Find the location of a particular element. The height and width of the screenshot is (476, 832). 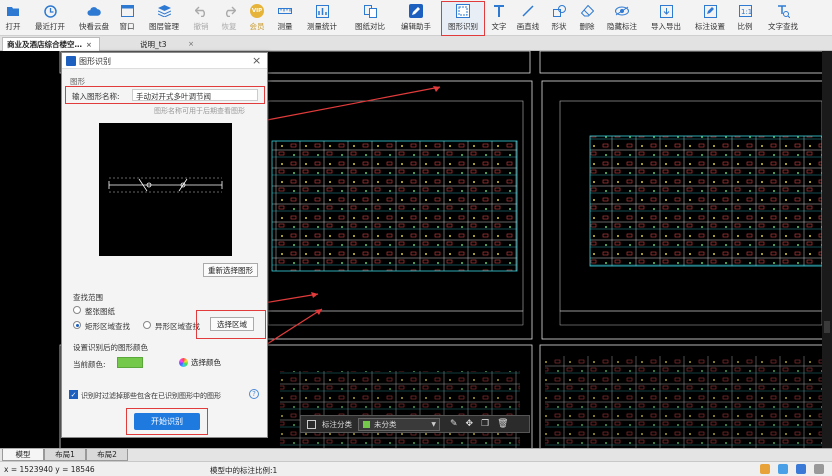

scope-radio-rect is located at coordinates (77, 325).